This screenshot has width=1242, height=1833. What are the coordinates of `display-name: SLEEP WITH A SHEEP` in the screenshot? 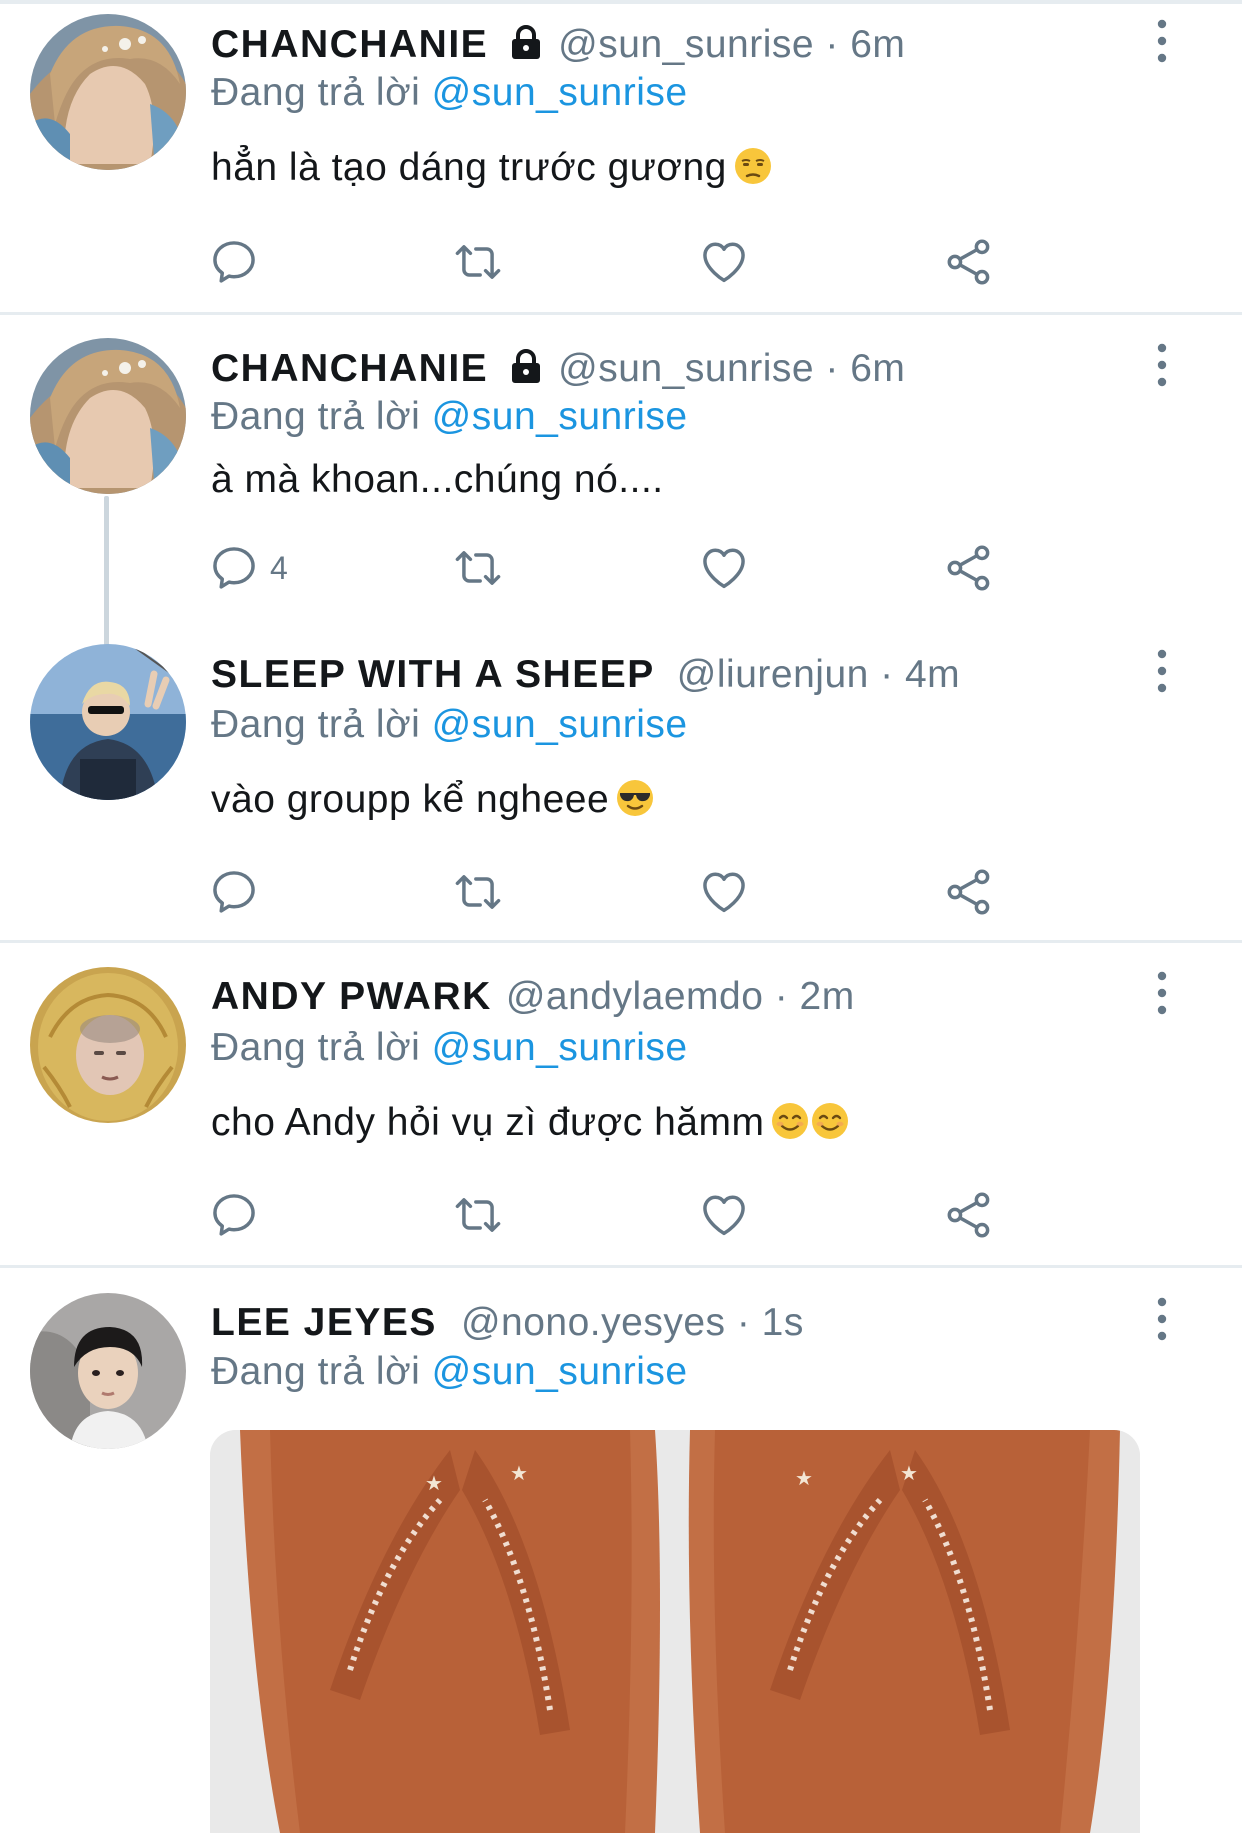 It's located at (433, 674).